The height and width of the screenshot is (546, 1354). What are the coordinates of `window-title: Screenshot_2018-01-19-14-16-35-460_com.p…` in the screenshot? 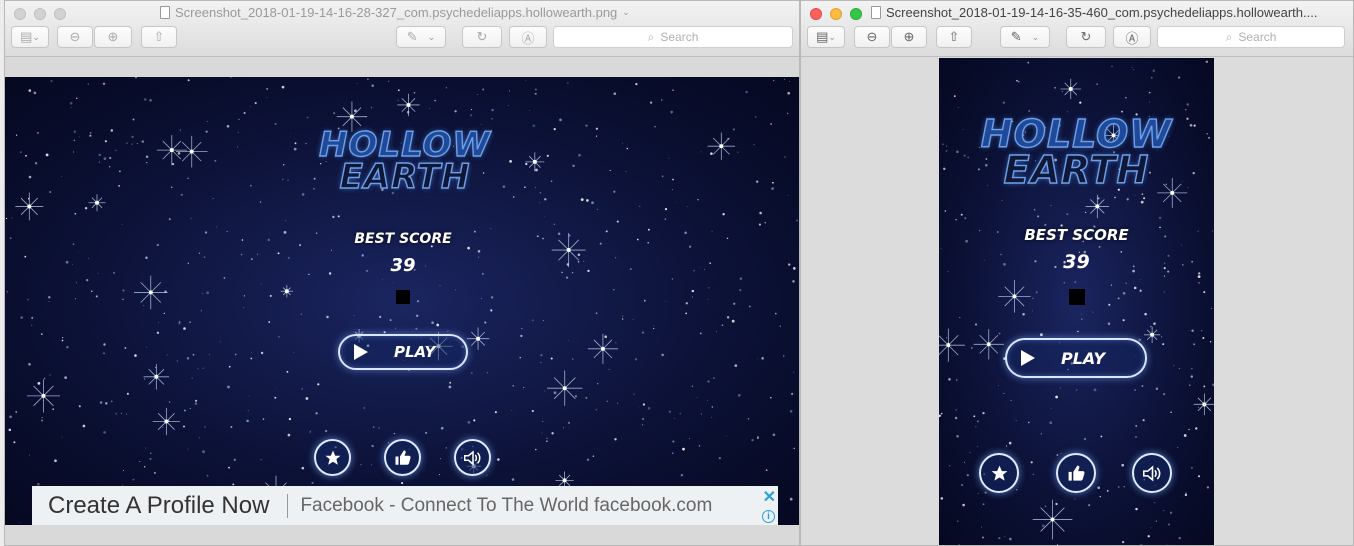 It's located at (1094, 12).